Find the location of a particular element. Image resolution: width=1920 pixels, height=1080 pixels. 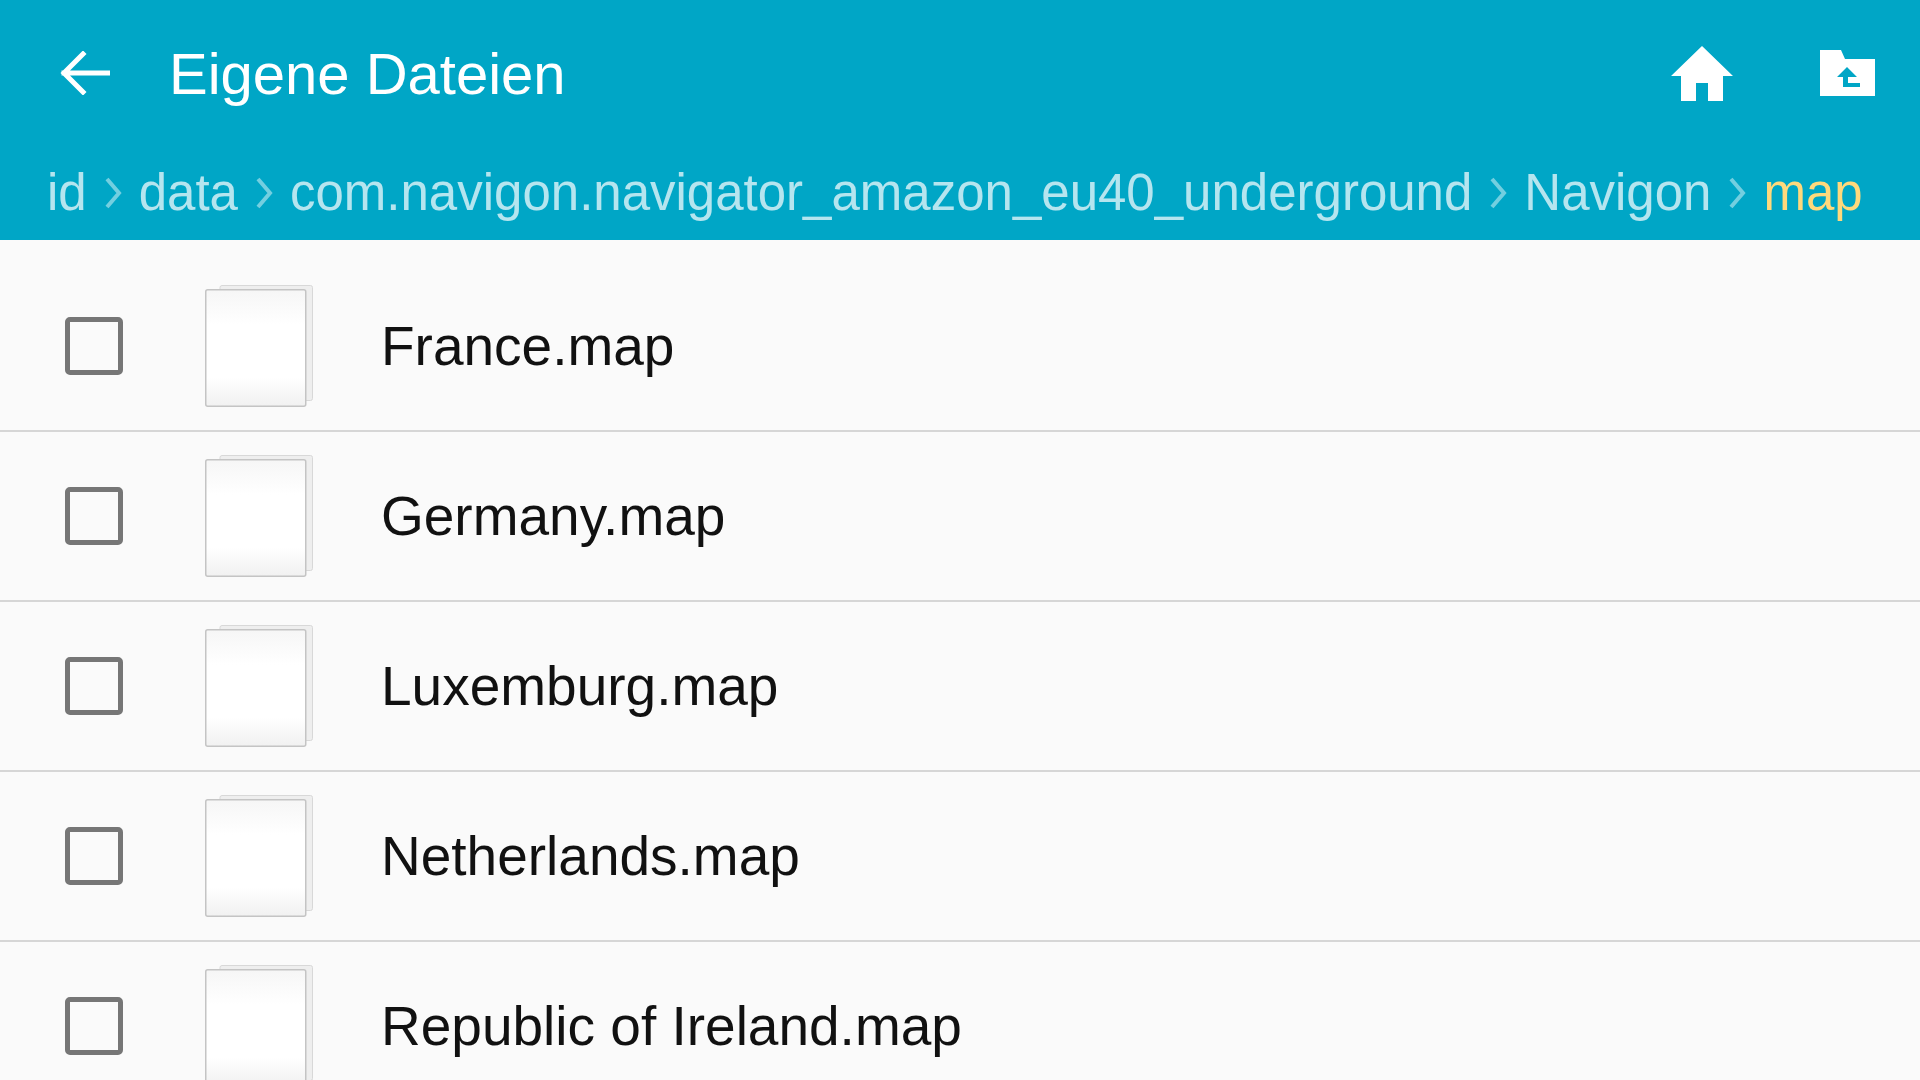

back-arrow-icon is located at coordinates (84, 73).